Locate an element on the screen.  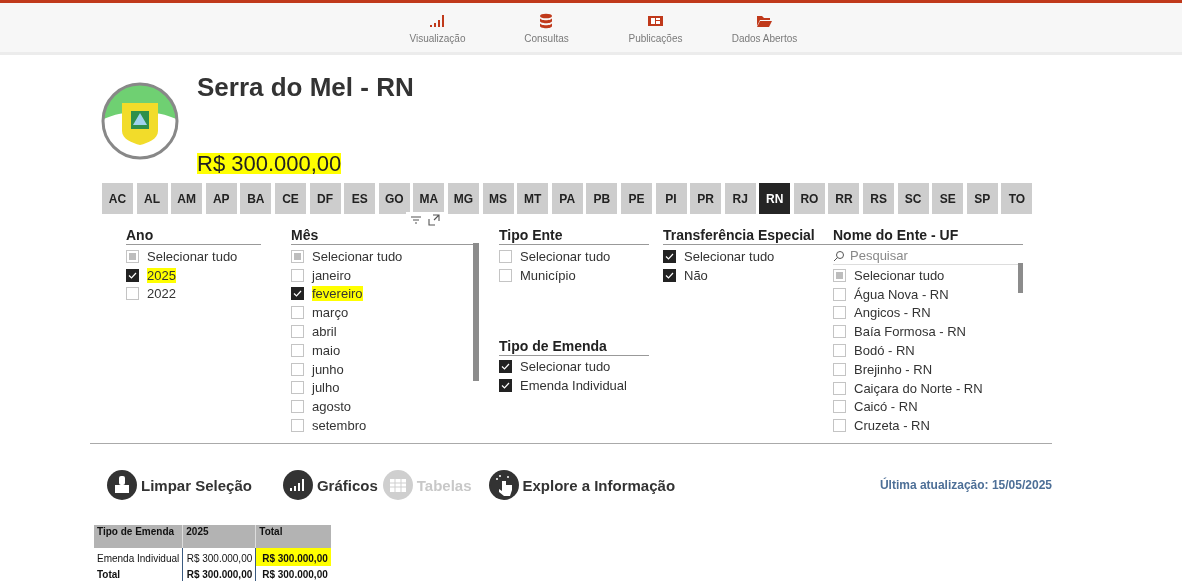
filter-option: março is located at coordinates (330, 313).